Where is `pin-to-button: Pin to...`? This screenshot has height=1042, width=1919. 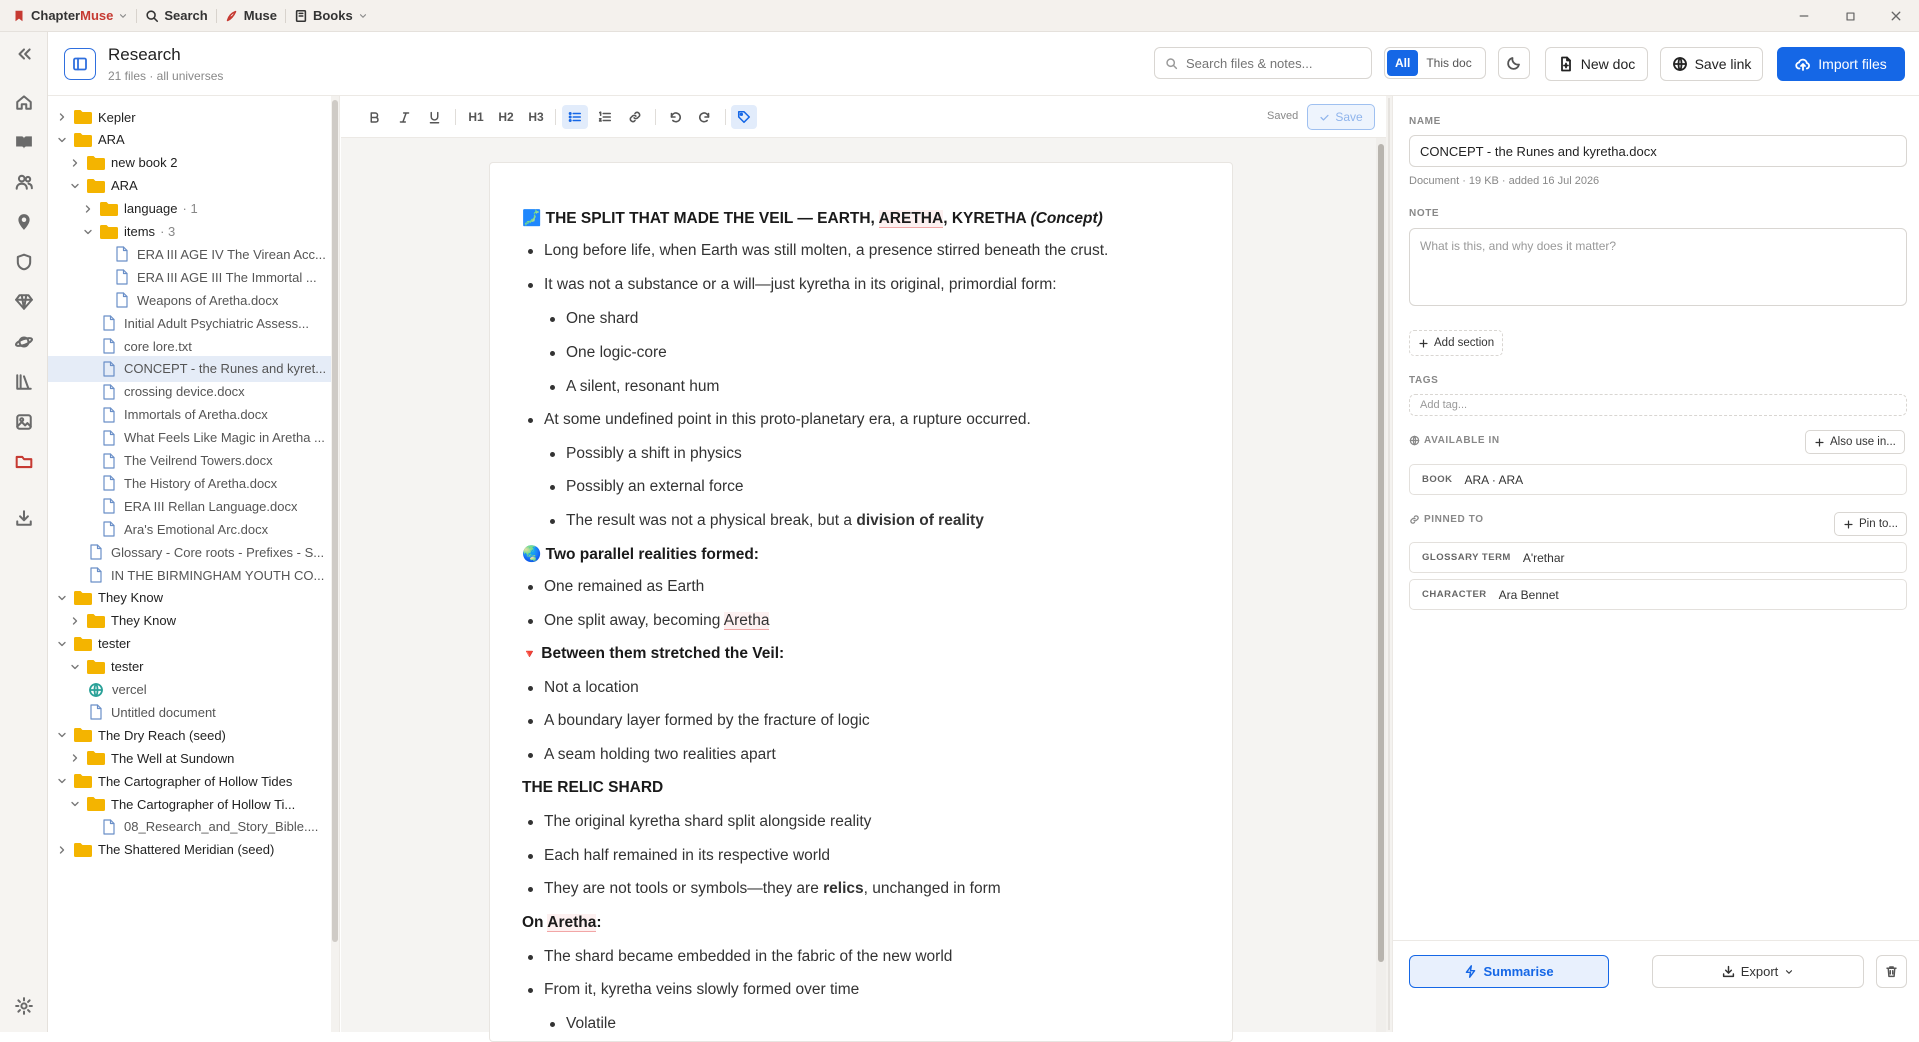
pin-to-button: Pin to... is located at coordinates (1870, 524).